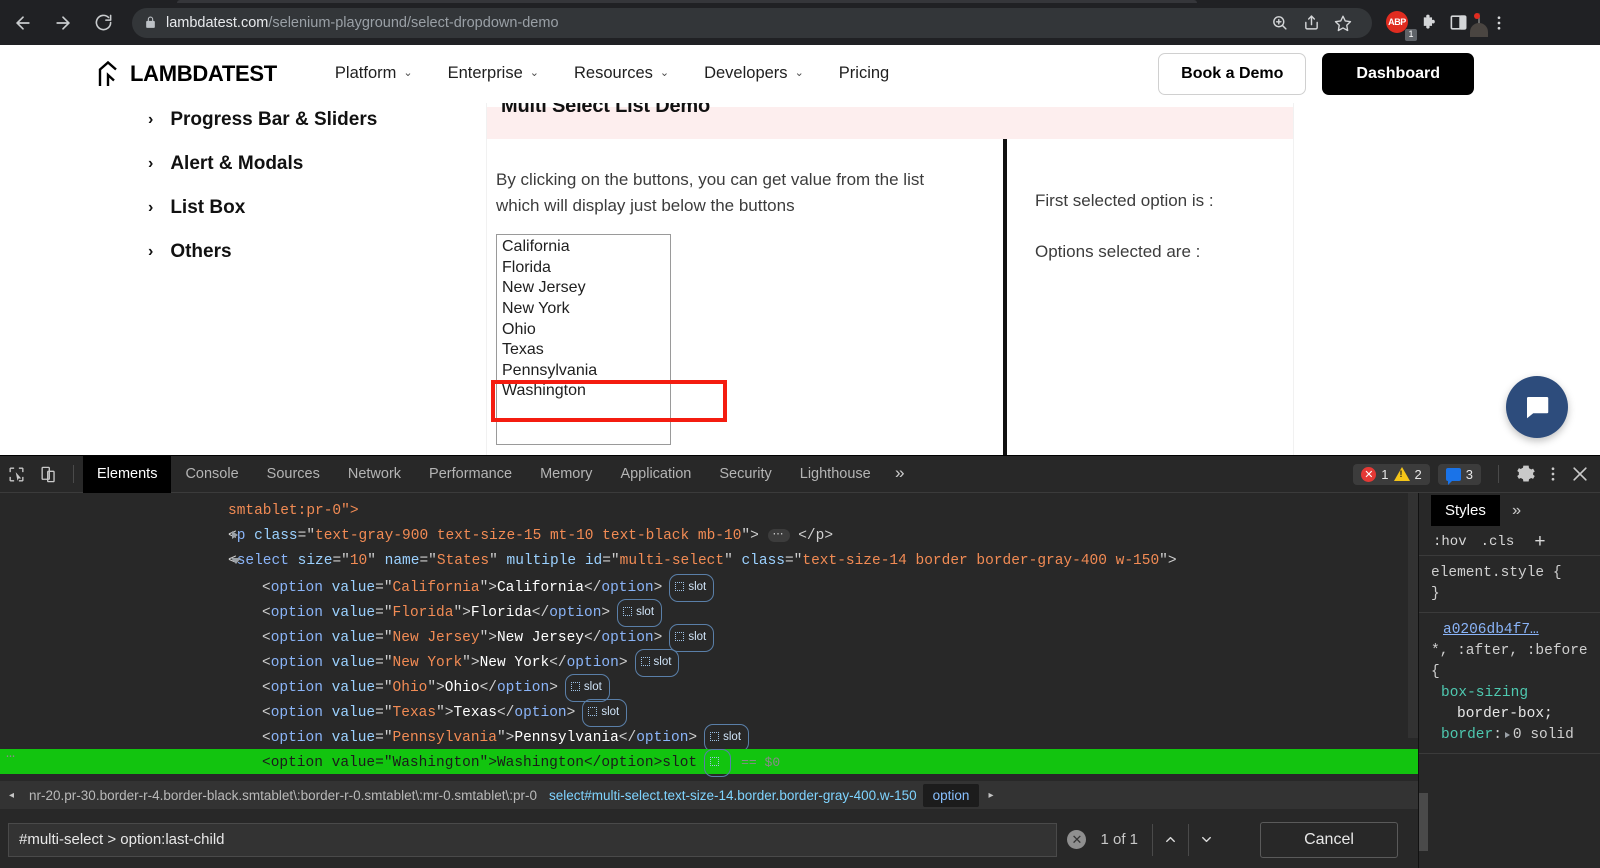  Describe the element at coordinates (951, 795) in the screenshot. I see `breadcrumb-item-active: option` at that location.